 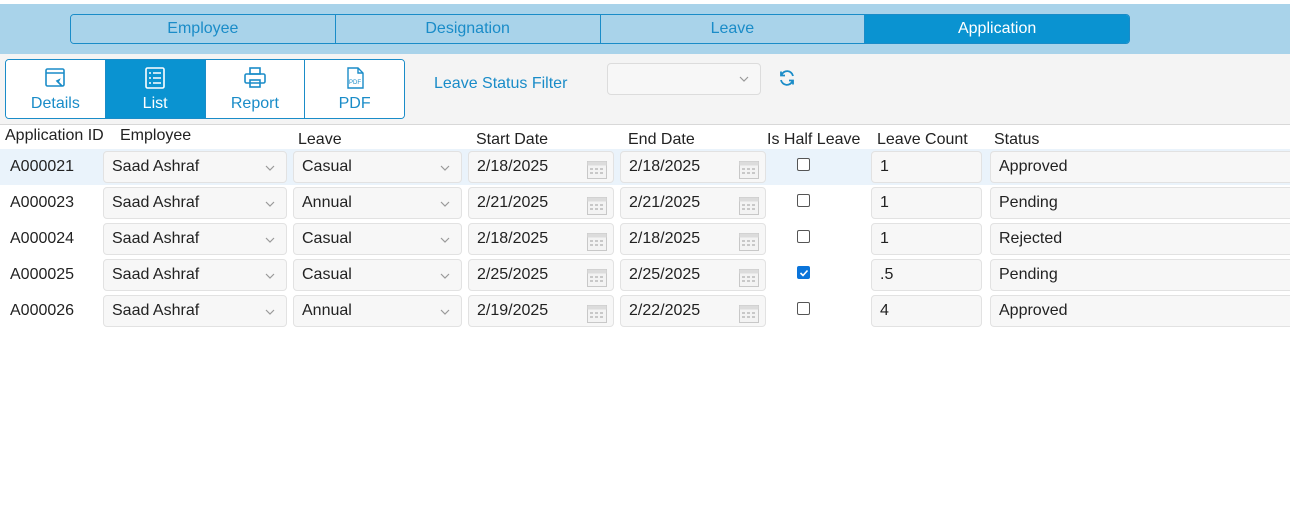 I want to click on column-header-leave: Leave, so click(x=320, y=140).